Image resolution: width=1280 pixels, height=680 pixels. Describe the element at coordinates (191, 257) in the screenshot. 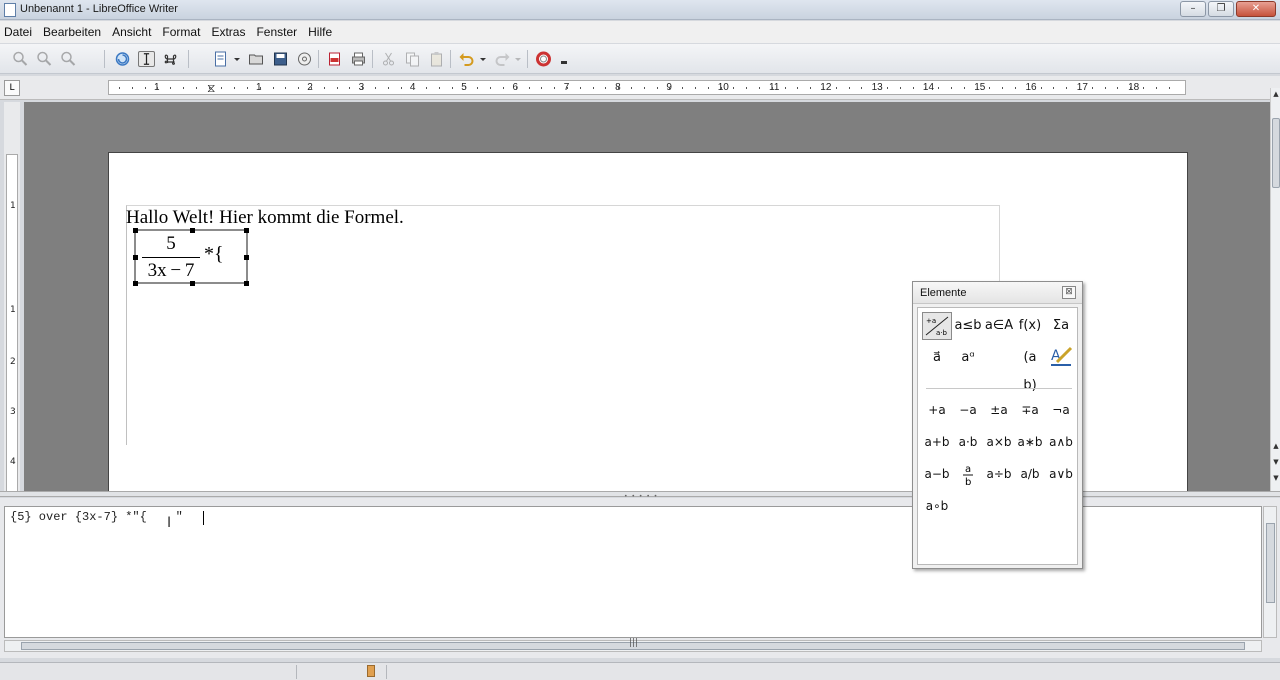

I see `formula-object: 5 3x − 7 *{` at that location.